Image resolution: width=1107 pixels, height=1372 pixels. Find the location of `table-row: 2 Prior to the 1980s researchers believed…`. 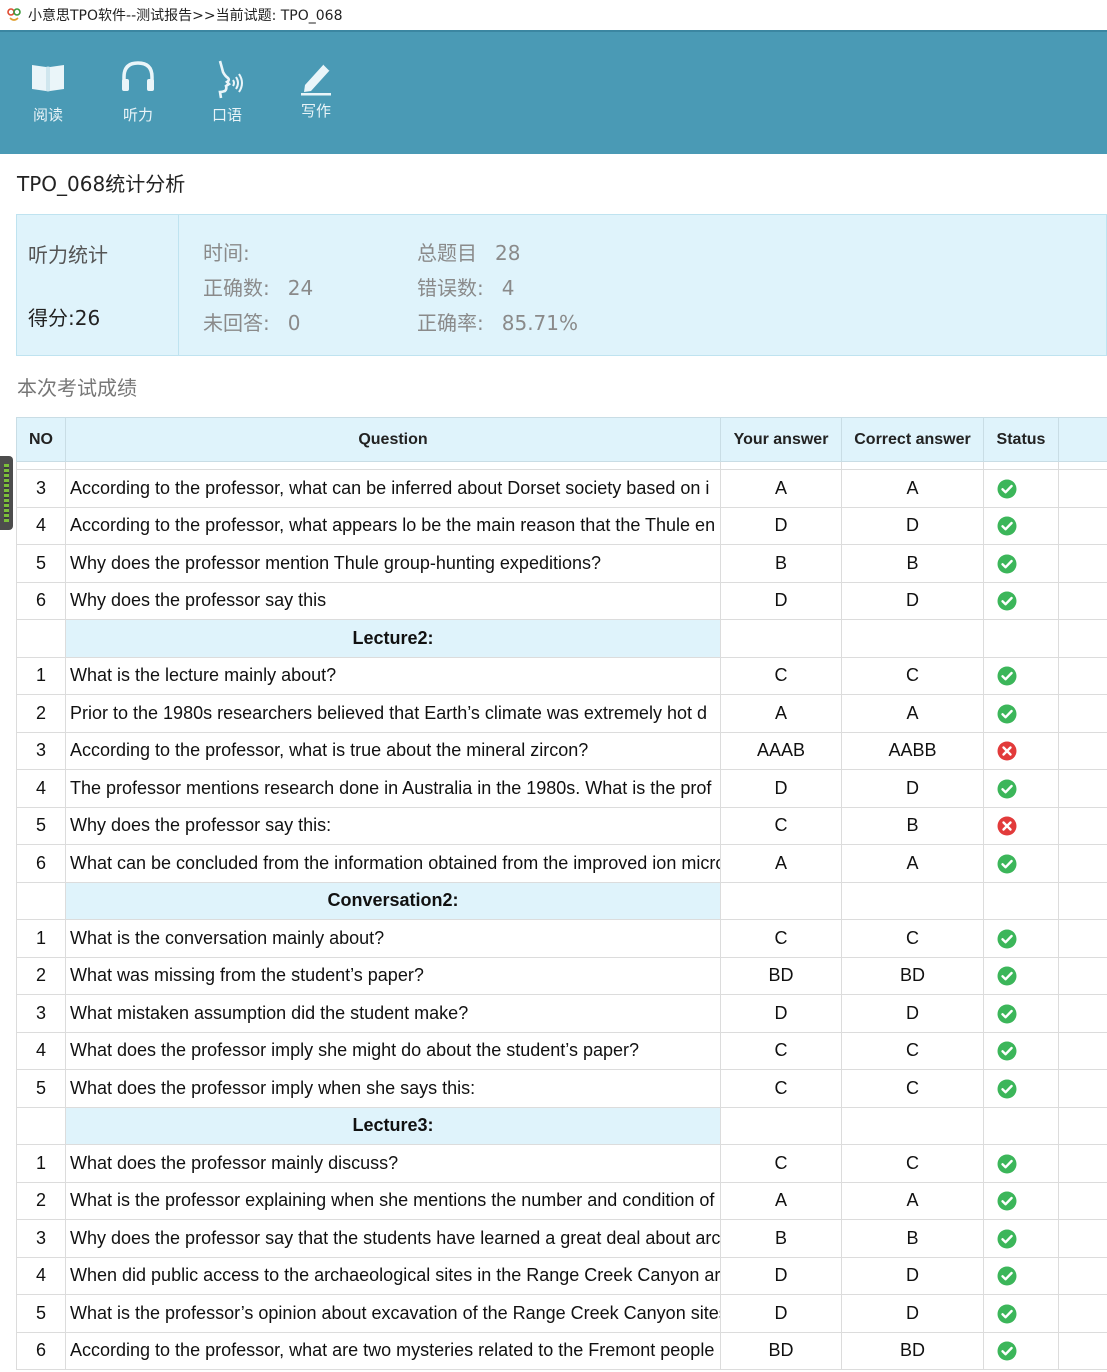

table-row: 2 Prior to the 1980s researchers believed… is located at coordinates (561, 713).